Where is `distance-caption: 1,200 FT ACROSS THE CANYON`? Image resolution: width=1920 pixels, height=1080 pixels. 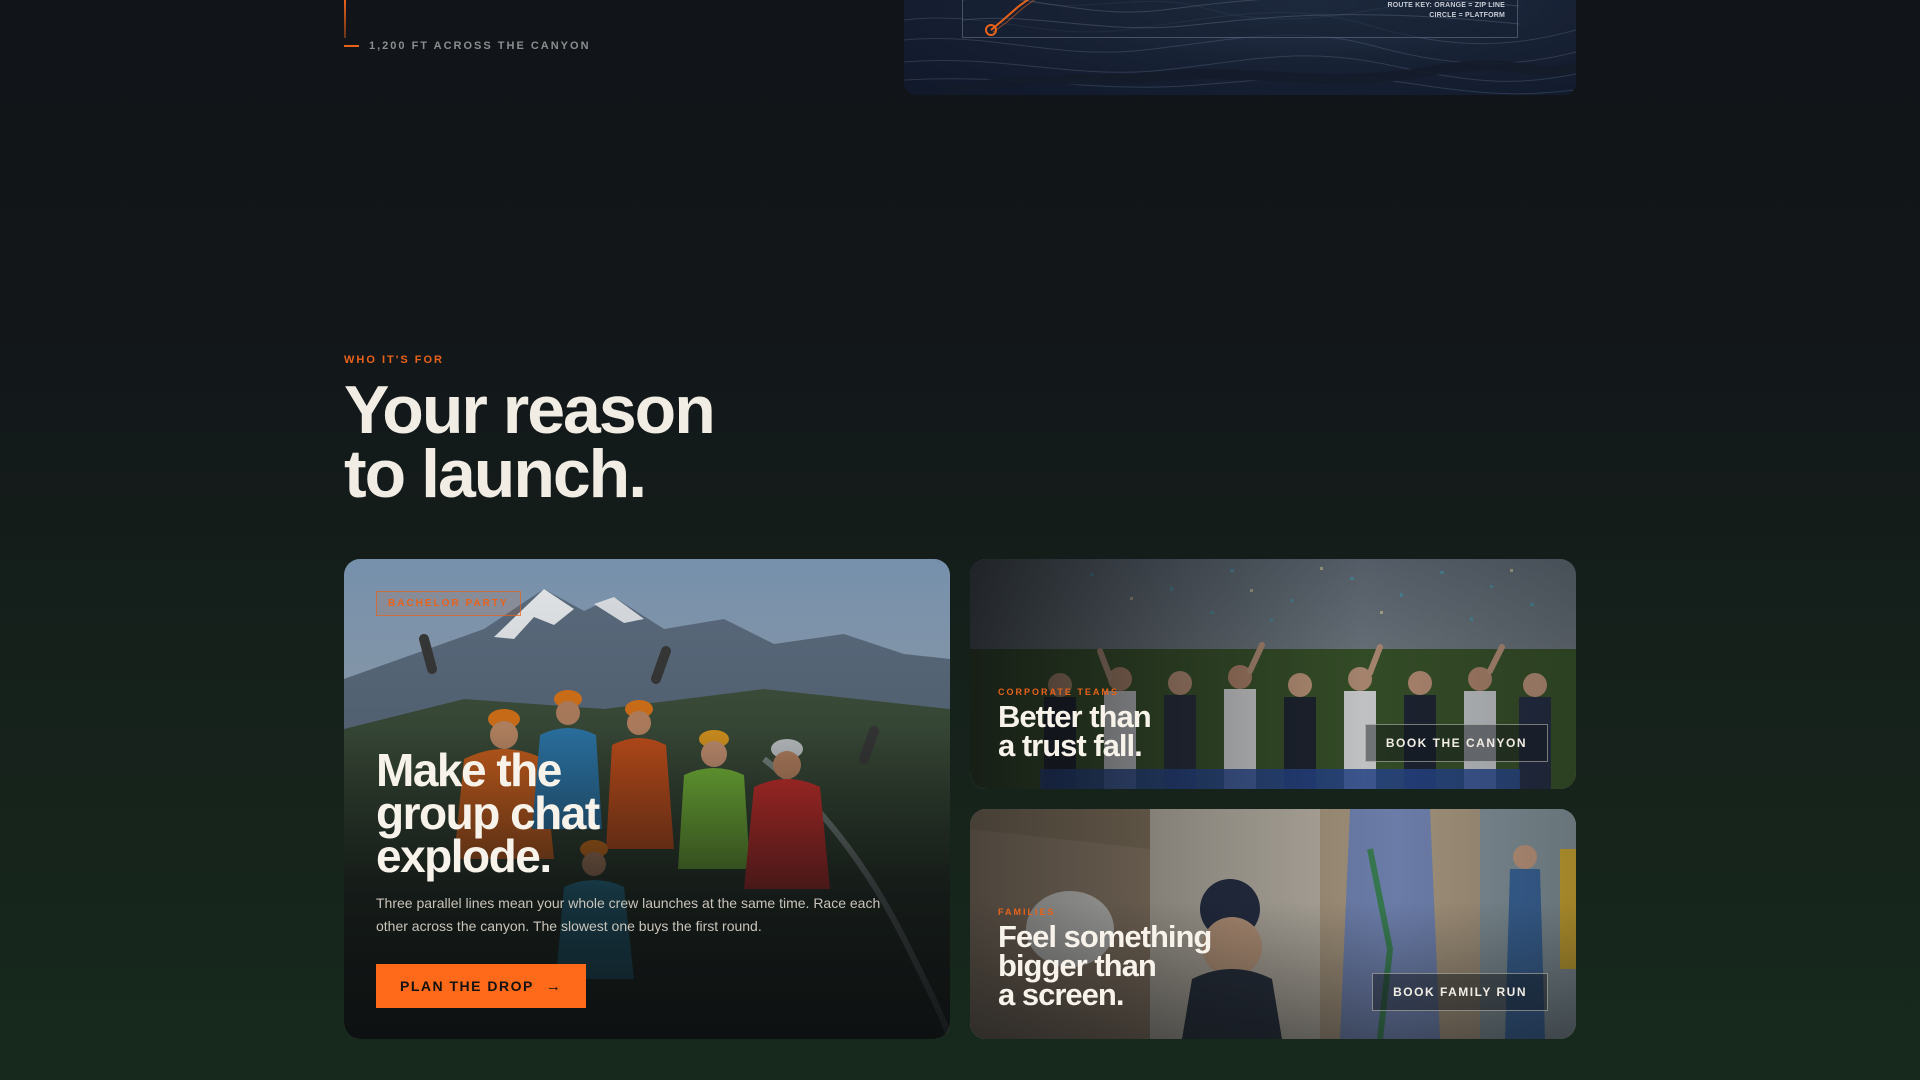 distance-caption: 1,200 FT ACROSS THE CANYON is located at coordinates (467, 46).